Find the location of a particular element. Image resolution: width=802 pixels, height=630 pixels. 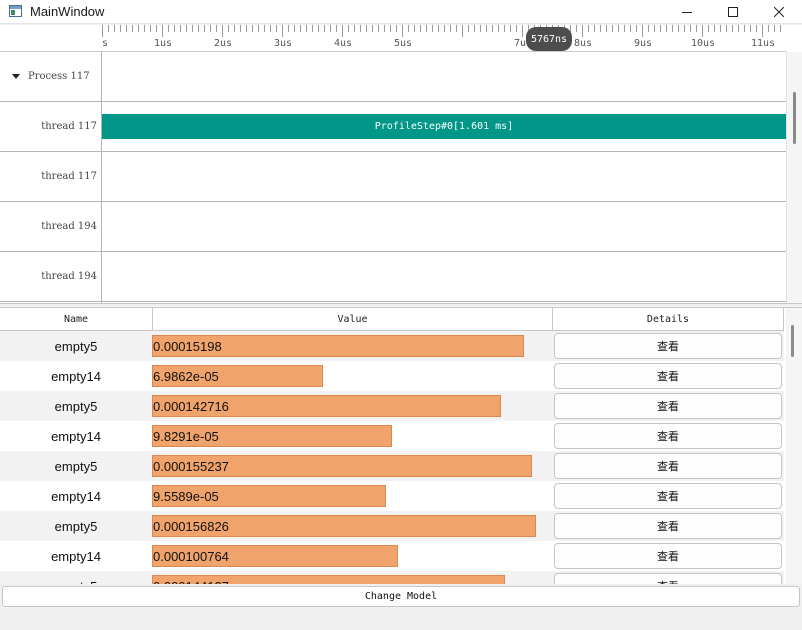

table-row: empty5 0.000156826 查看 is located at coordinates (392, 526).